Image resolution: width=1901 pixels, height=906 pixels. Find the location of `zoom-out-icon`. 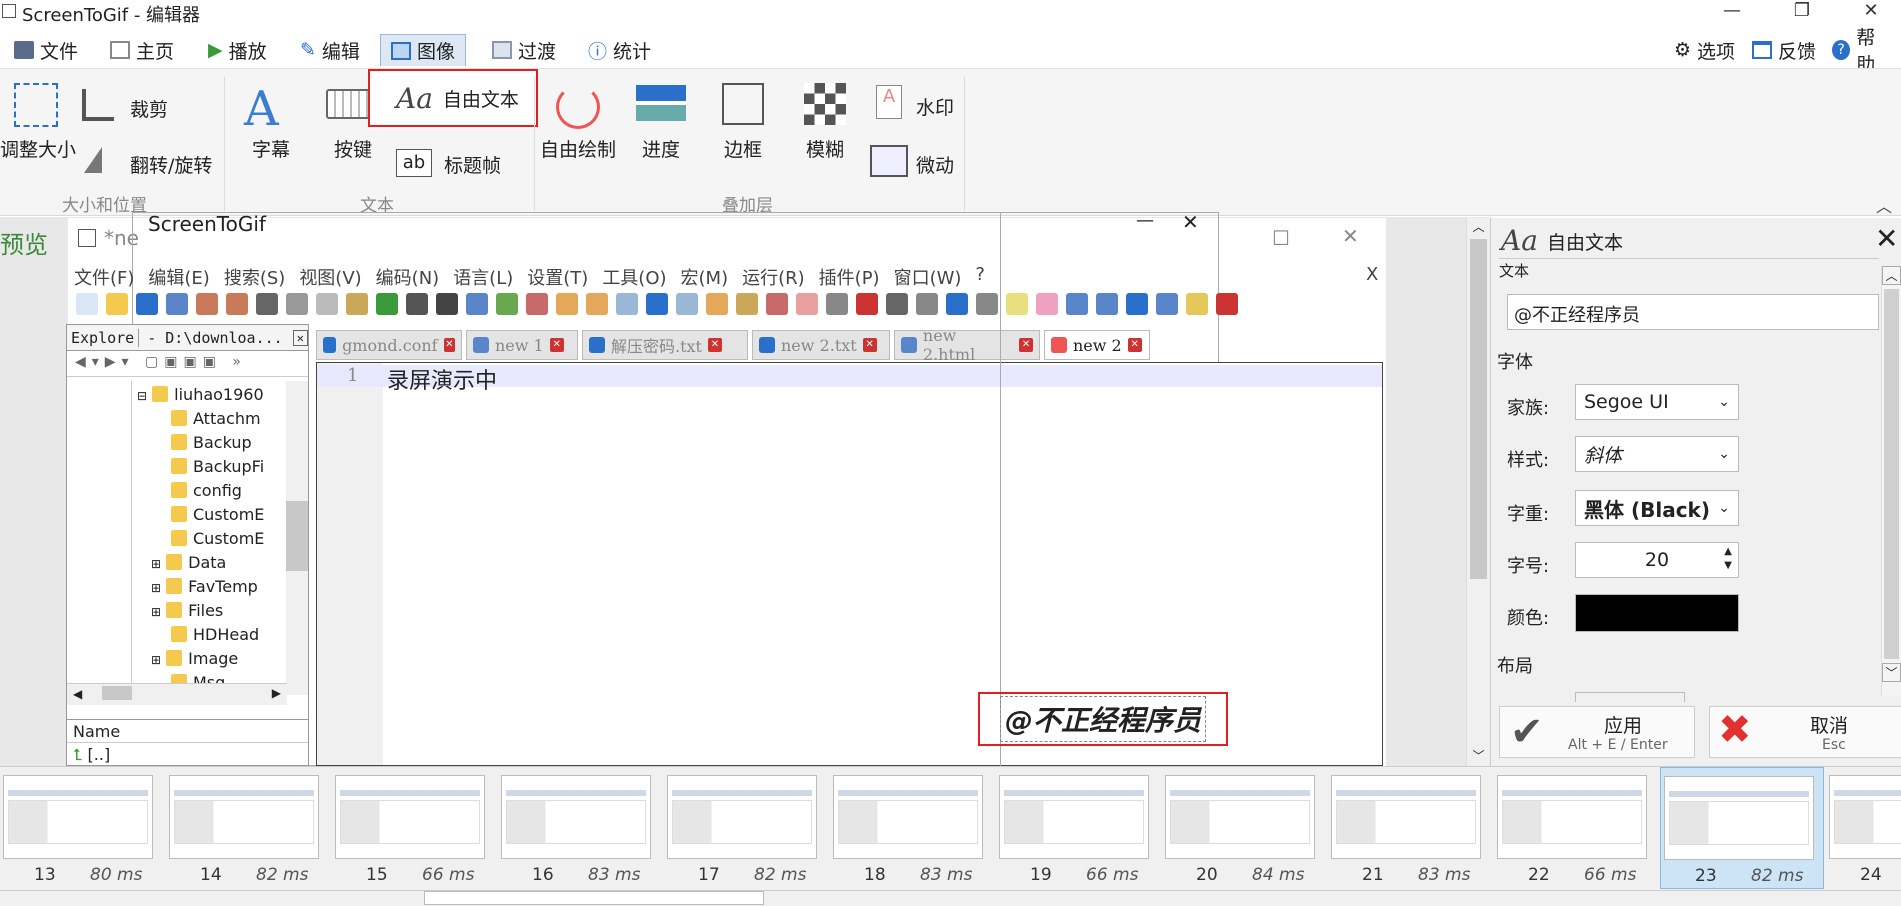

zoom-out-icon is located at coordinates (537, 304).